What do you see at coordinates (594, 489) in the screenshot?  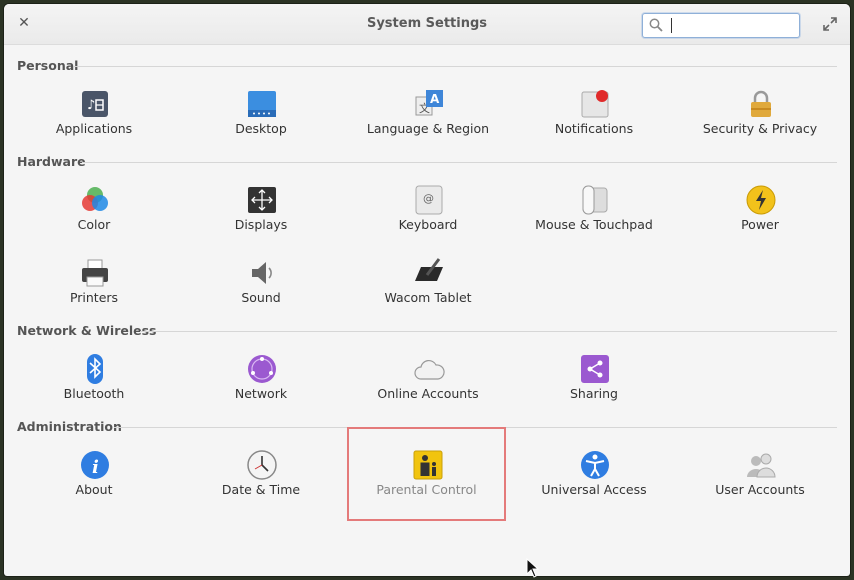 I see `item-label: Universal Access` at bounding box center [594, 489].